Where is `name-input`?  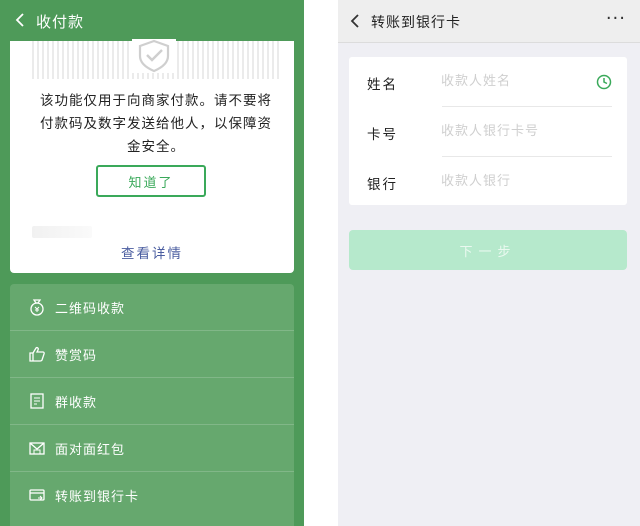 name-input is located at coordinates (516, 81).